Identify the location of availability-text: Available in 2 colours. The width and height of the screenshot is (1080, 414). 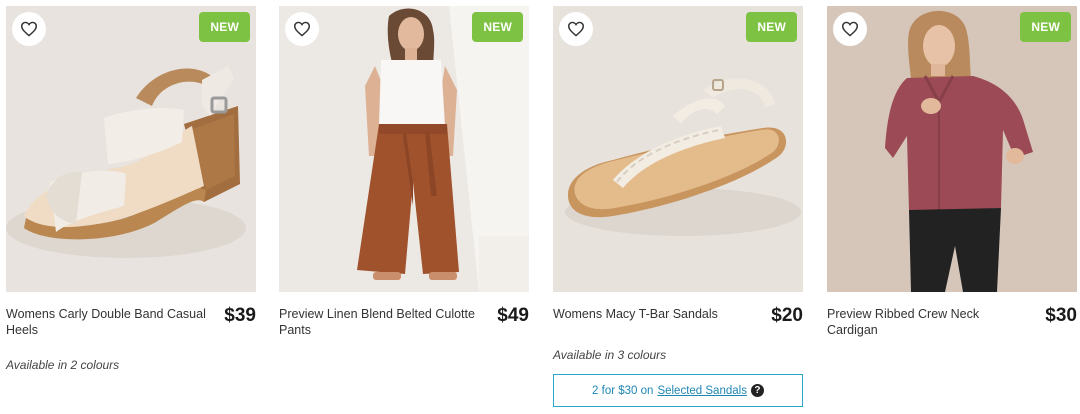
(63, 365).